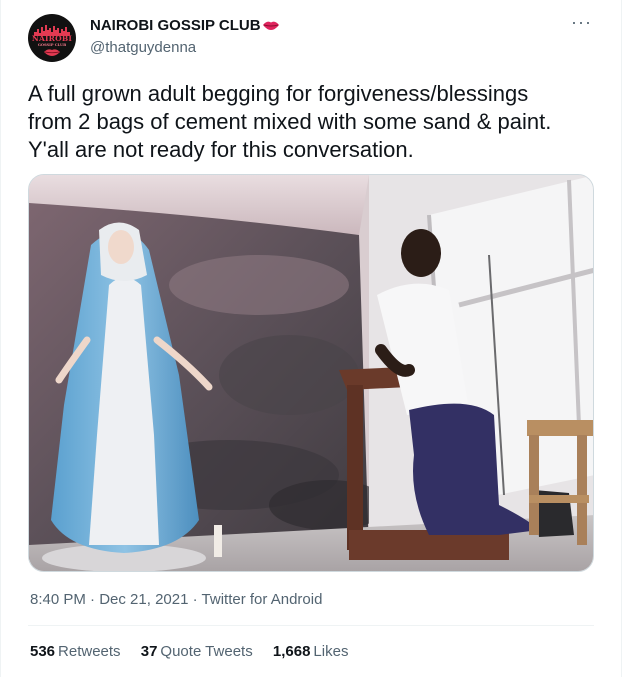 The image size is (622, 677). I want to click on avatar-brand-subtext: GOSSIP CLUB, so click(52, 45).